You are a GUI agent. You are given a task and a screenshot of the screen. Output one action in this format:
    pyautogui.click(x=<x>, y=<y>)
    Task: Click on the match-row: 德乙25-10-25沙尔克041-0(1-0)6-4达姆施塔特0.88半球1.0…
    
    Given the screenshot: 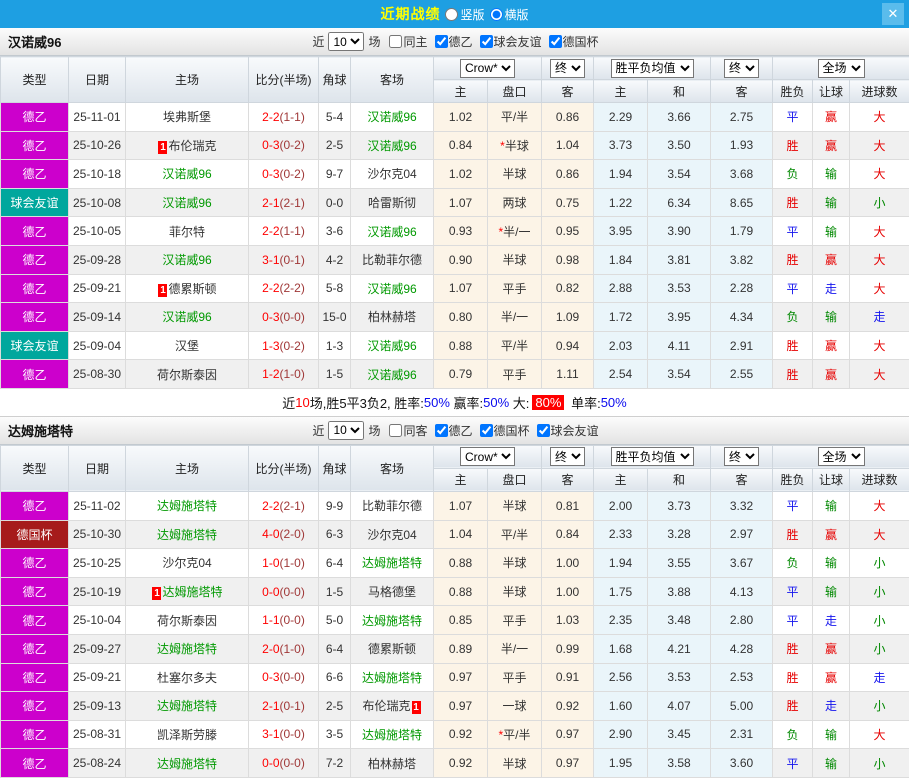 What is the action you would take?
    pyautogui.click(x=455, y=563)
    